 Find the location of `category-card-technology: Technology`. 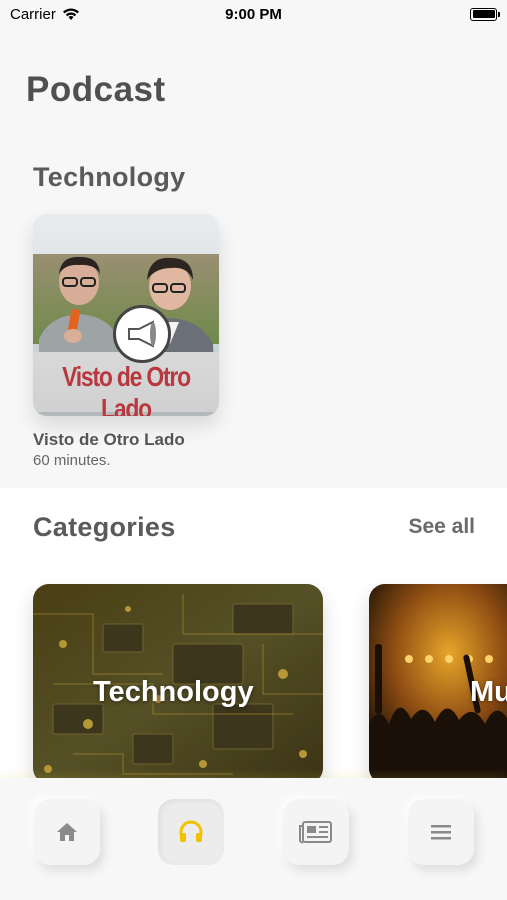

category-card-technology: Technology is located at coordinates (178, 684).